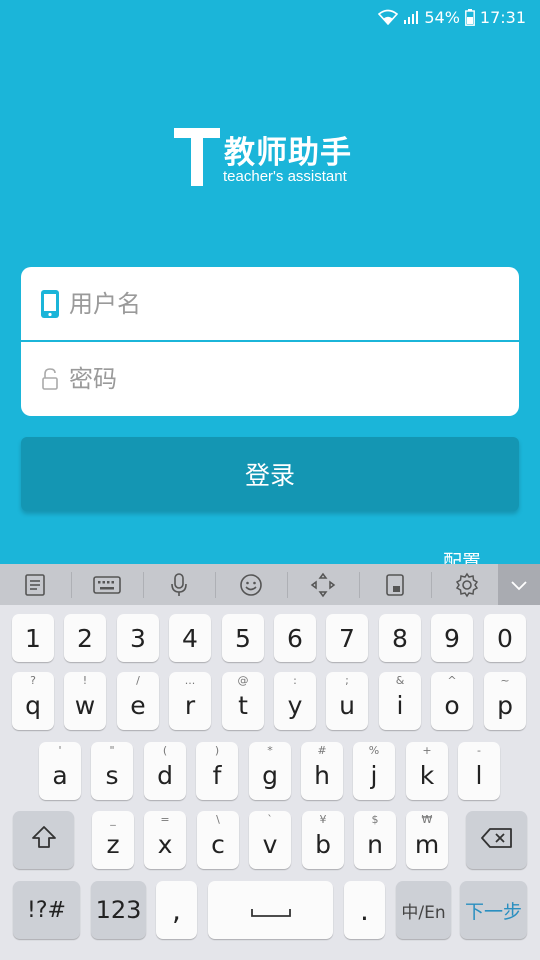 This screenshot has height=960, width=540. I want to click on key-7: 7, so click(347, 638).